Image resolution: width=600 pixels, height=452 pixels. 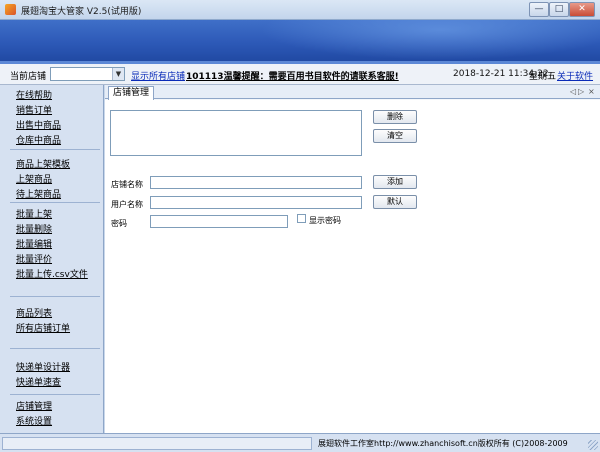 I want to click on sidebar-item-pending-products: 待上架商品, so click(x=38, y=193).